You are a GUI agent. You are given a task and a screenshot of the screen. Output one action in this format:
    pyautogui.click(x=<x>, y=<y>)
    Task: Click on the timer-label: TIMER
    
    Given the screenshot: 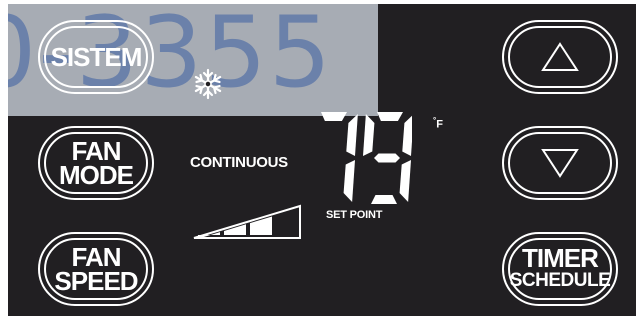 What is the action you would take?
    pyautogui.click(x=560, y=258)
    